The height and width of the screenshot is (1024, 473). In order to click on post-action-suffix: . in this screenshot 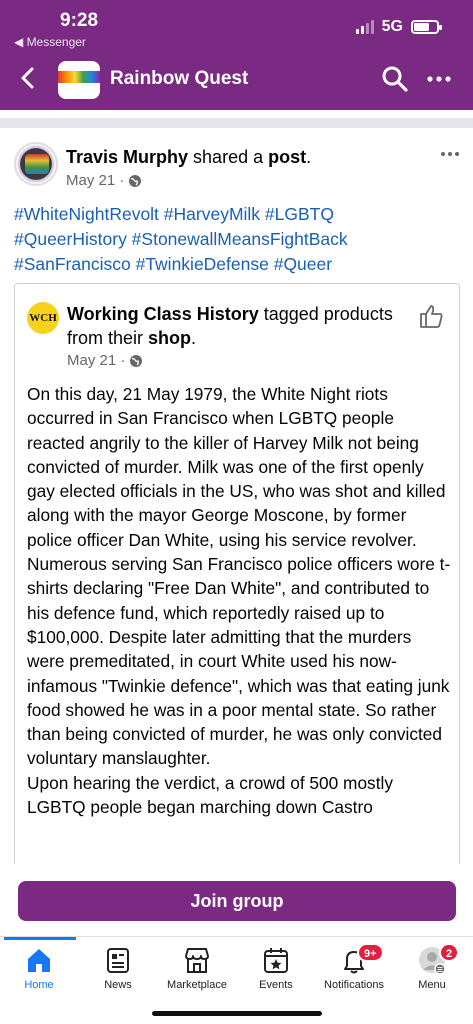, I will do `click(309, 157)`.